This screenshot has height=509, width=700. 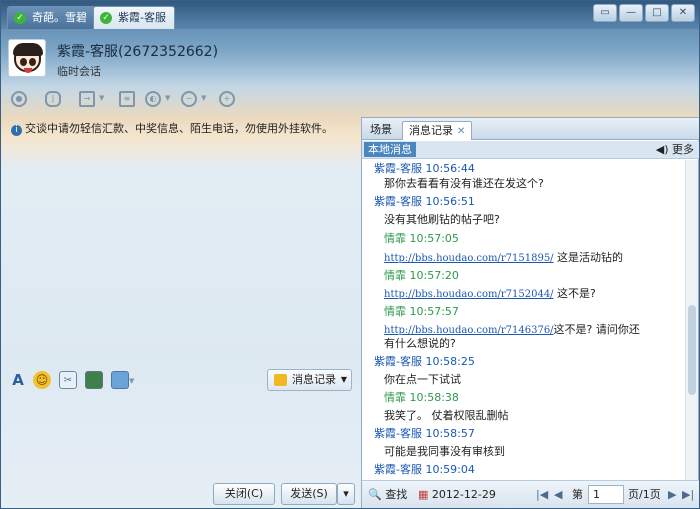 What do you see at coordinates (657, 13) in the screenshot?
I see `maximize-button: □` at bounding box center [657, 13].